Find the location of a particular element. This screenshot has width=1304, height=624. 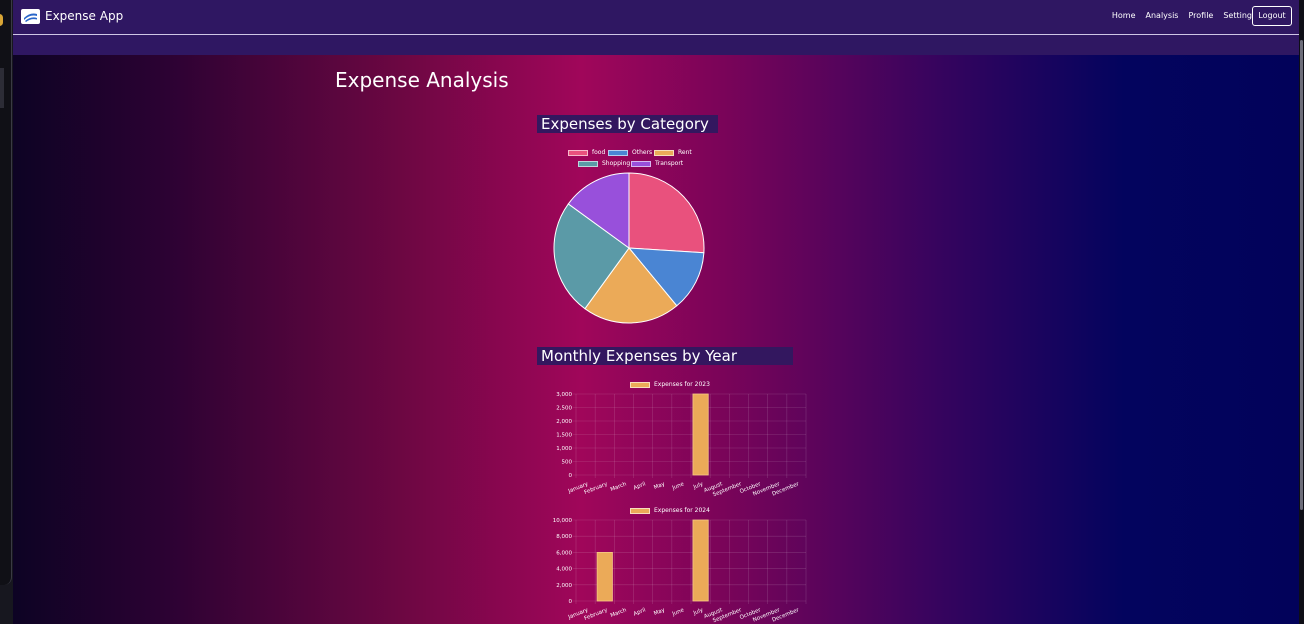

nav-setting: Setting is located at coordinates (1237, 16).